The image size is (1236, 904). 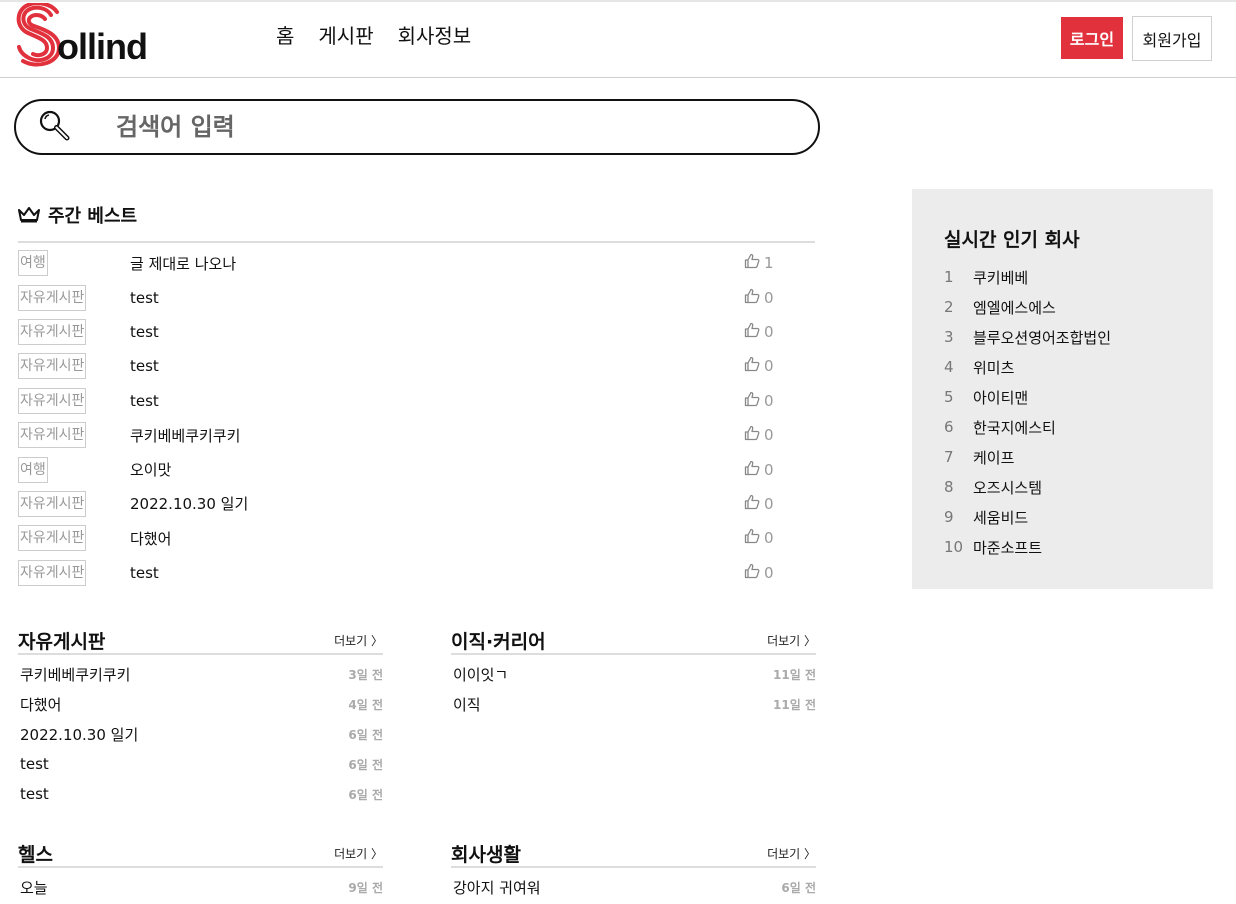 I want to click on popular-company-item: 5 아이티맨, so click(x=1078, y=397).